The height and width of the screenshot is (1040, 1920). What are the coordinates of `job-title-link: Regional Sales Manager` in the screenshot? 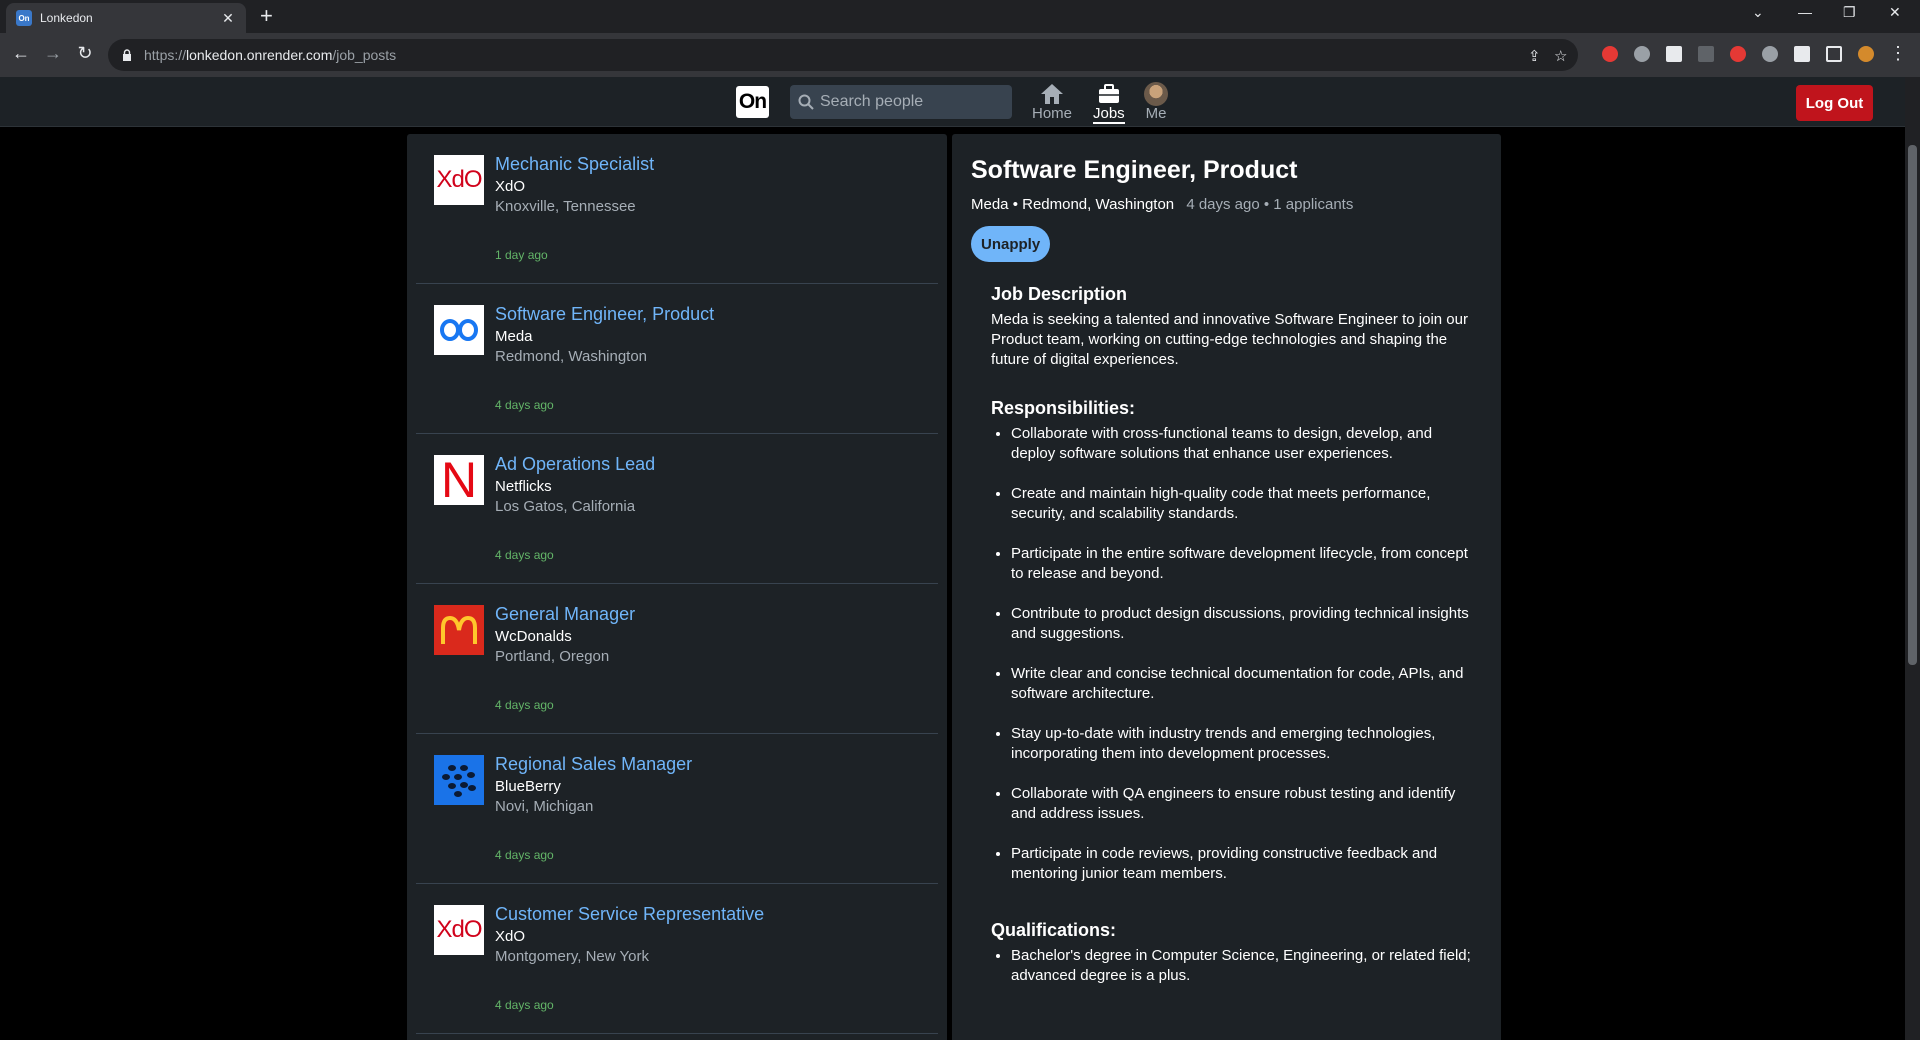 It's located at (593, 764).